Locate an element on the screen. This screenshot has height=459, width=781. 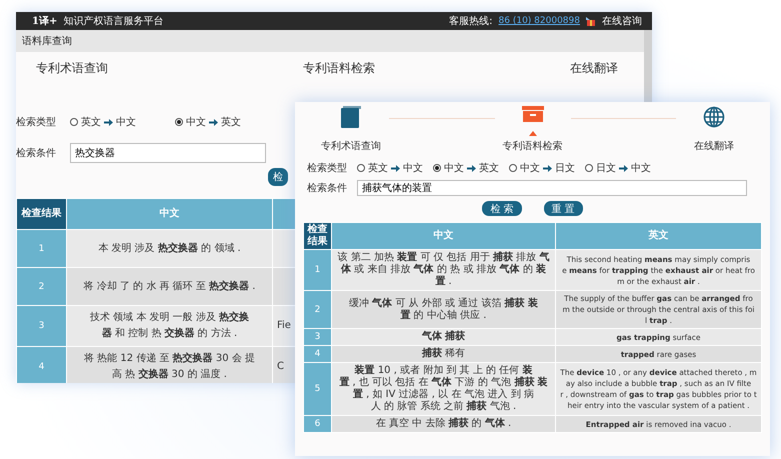
consult-link: 在线咨询 is located at coordinates (622, 21).